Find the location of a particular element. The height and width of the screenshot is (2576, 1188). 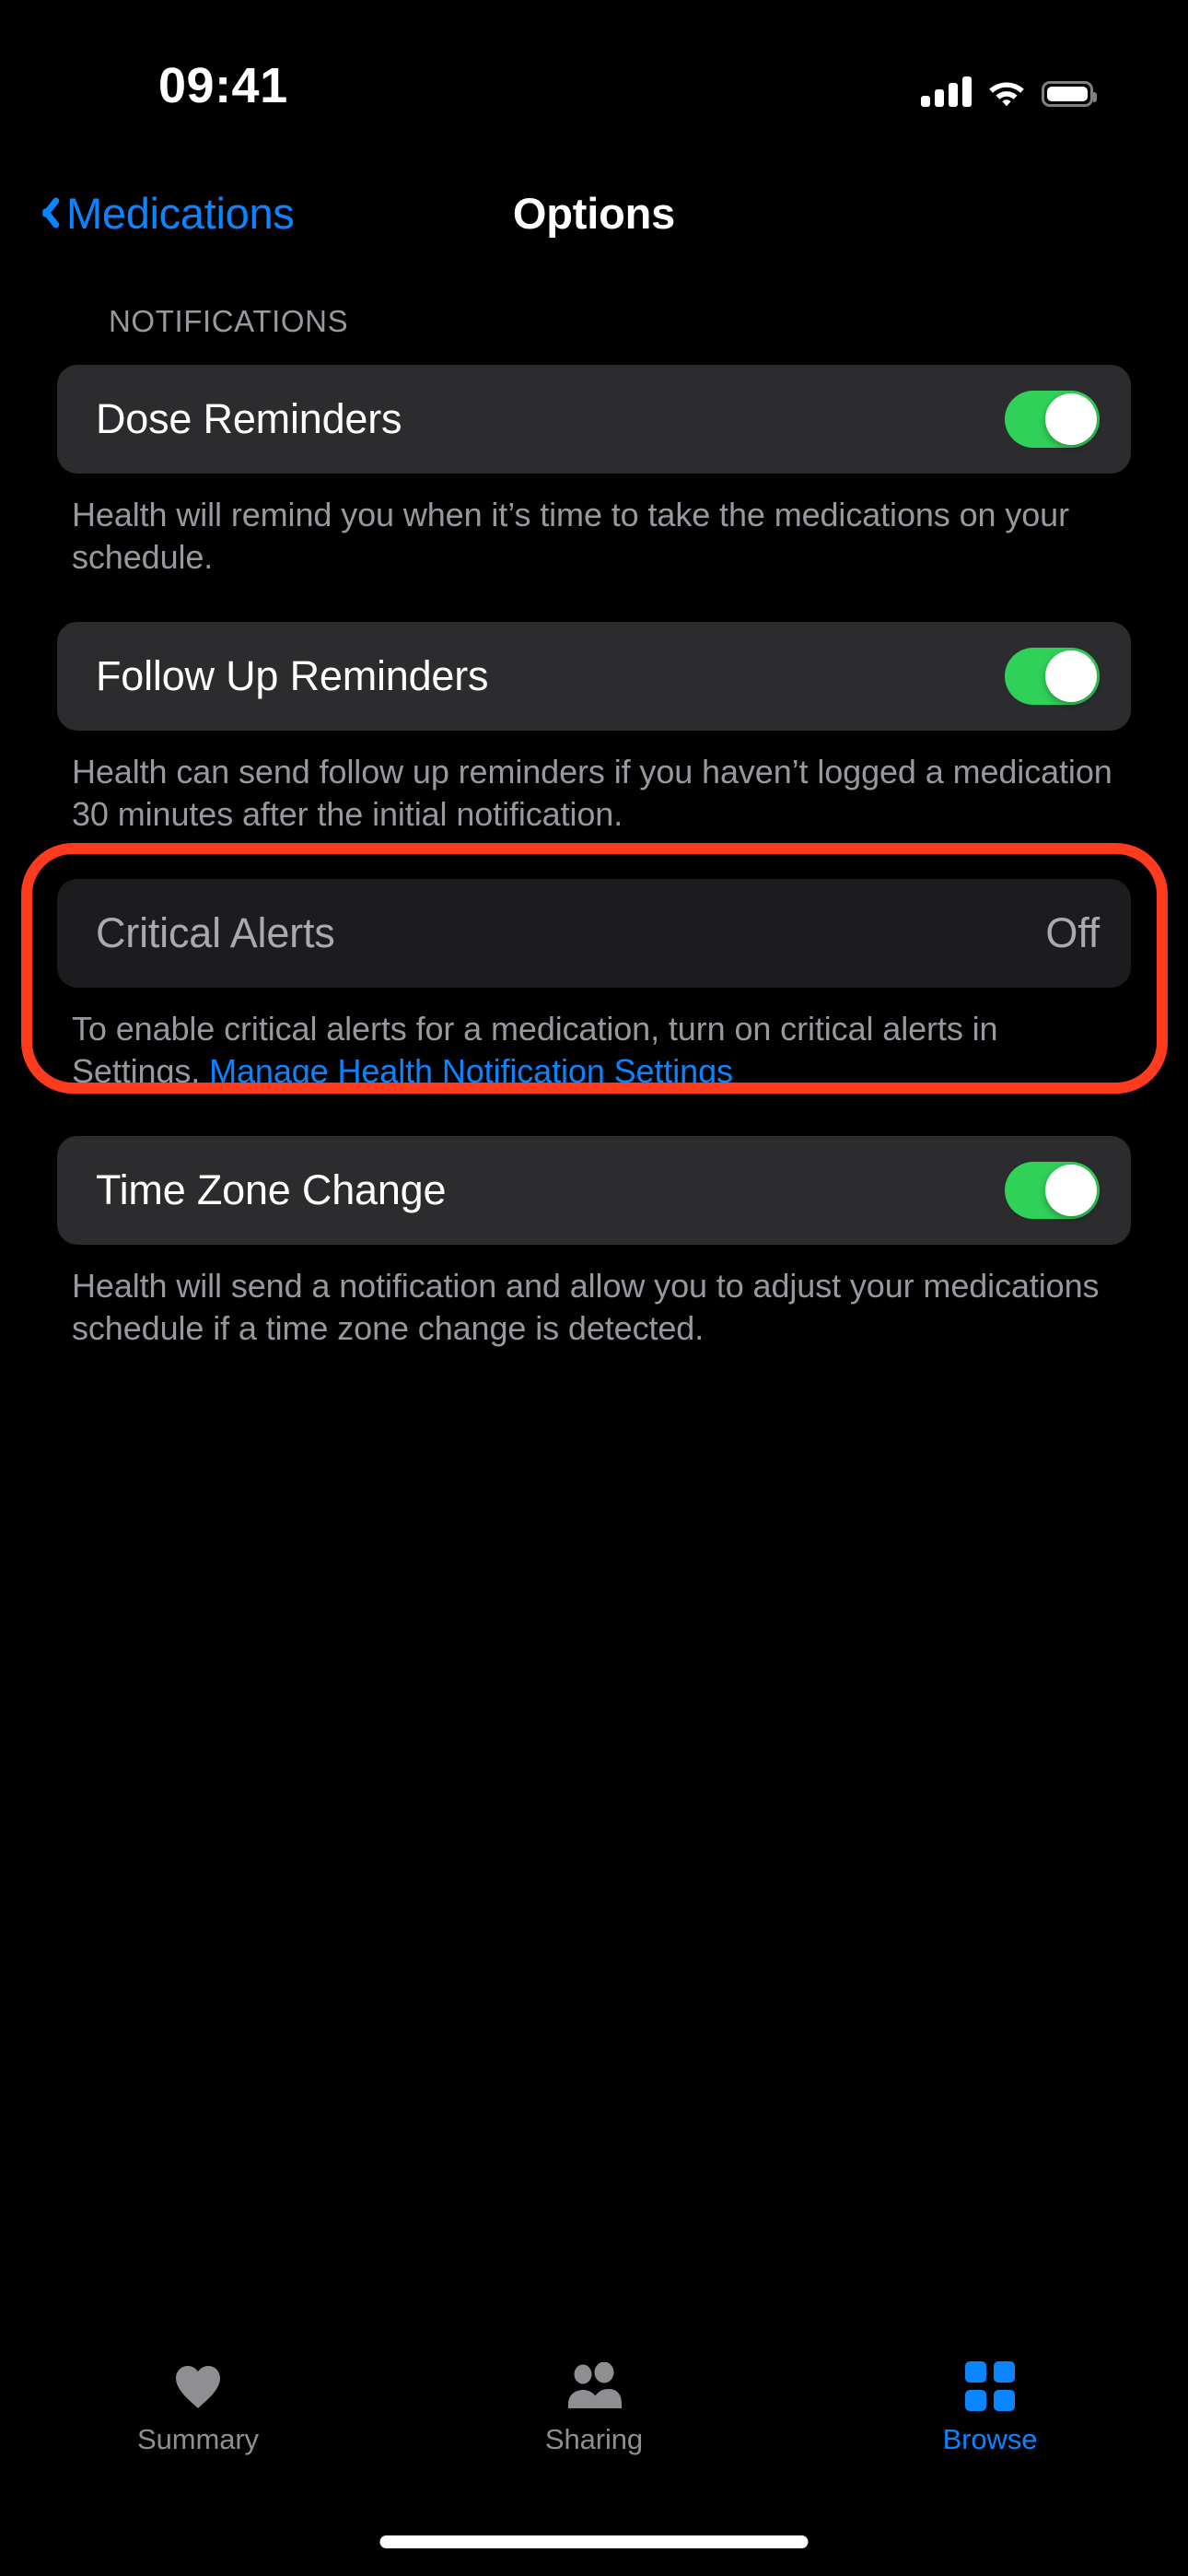

time-zone-change-toggle is located at coordinates (1052, 1190).